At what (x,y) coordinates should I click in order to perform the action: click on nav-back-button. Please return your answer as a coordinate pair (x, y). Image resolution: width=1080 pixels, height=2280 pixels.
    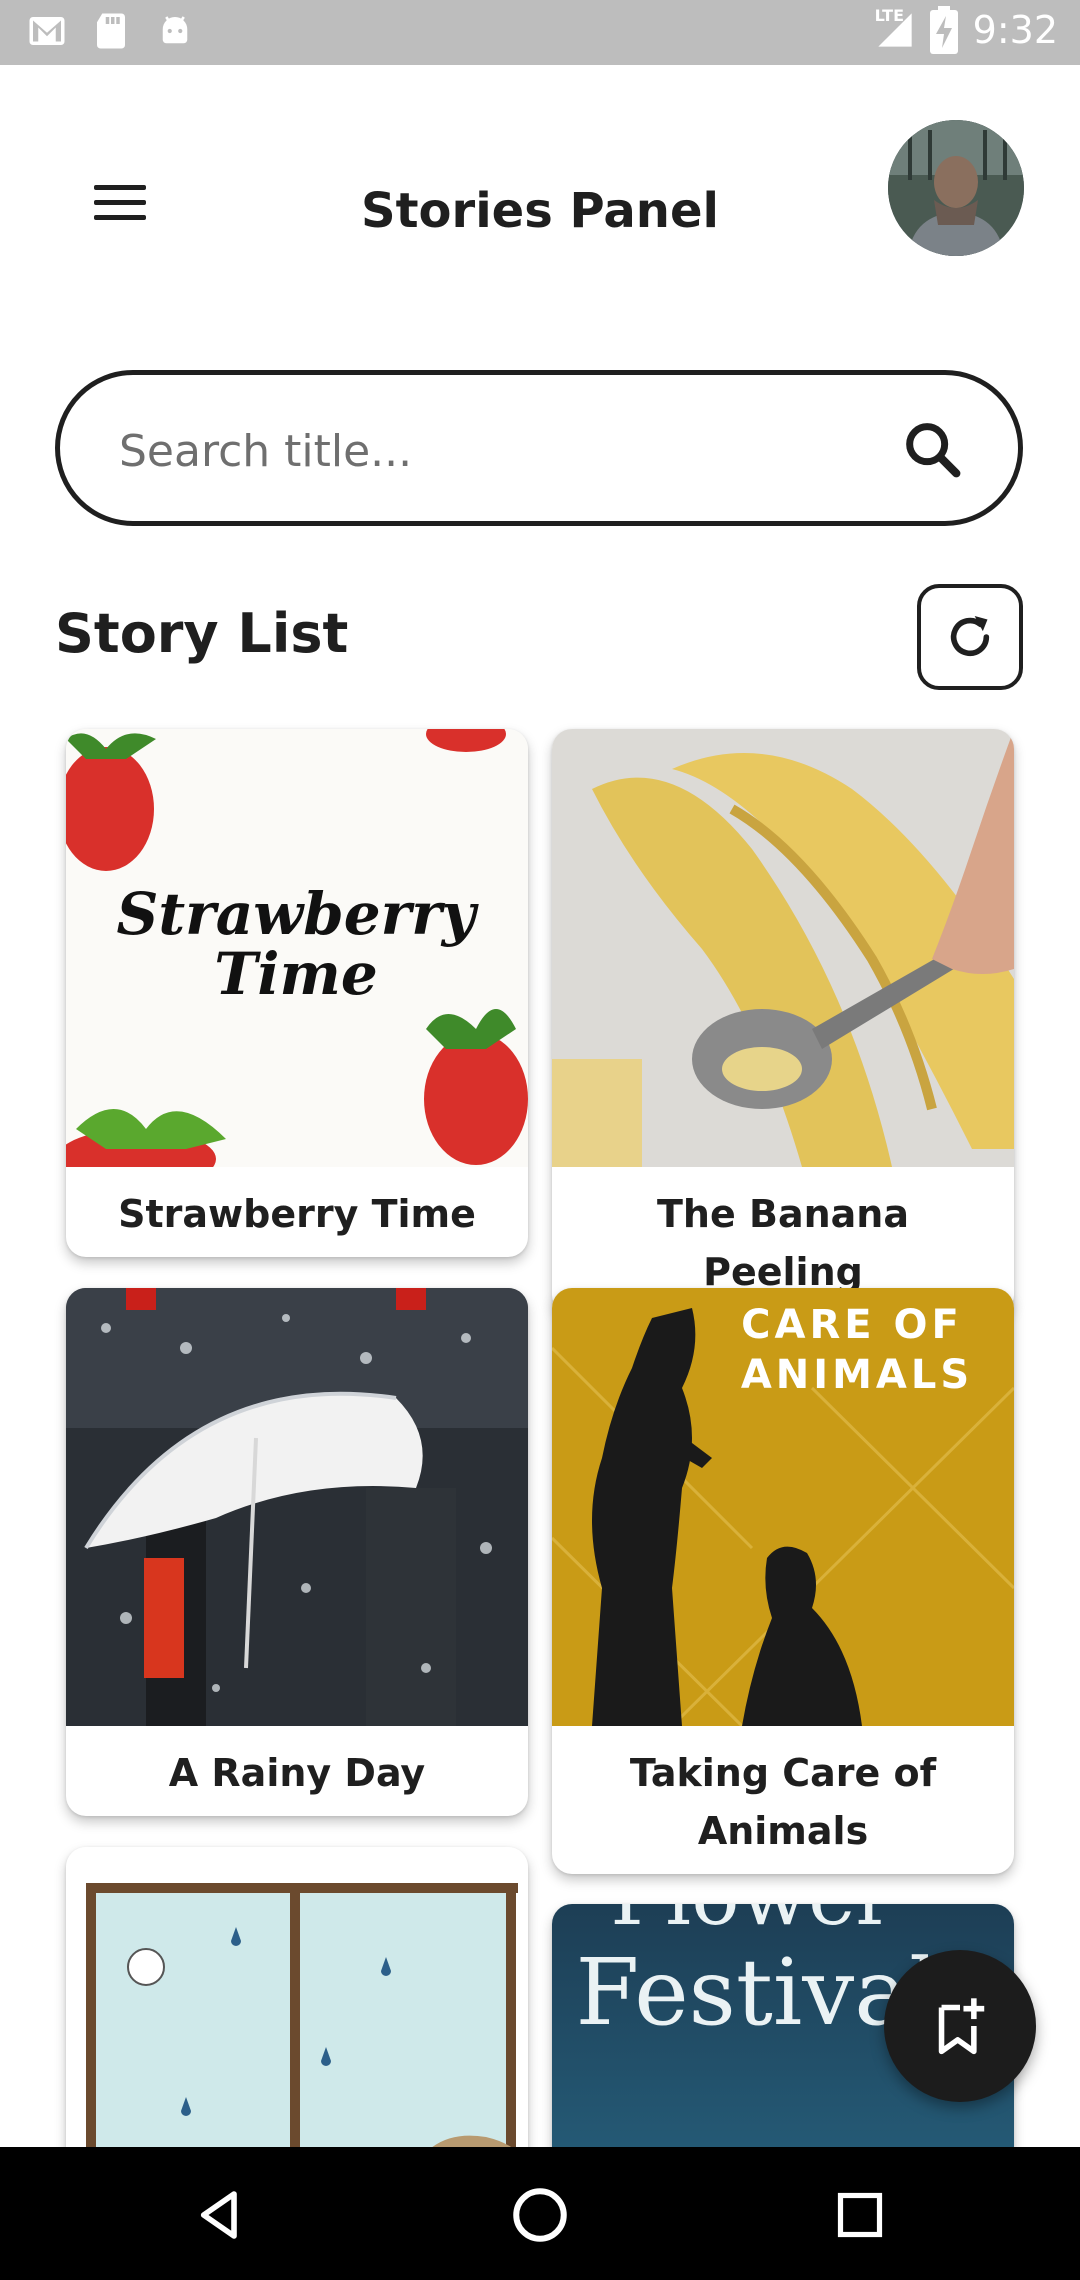
    Looking at the image, I should click on (220, 2215).